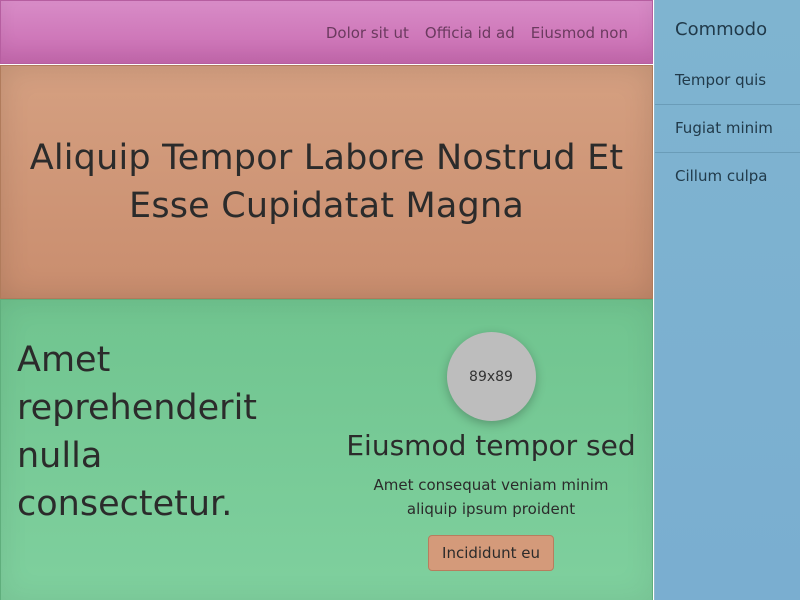  Describe the element at coordinates (579, 33) in the screenshot. I see `nav-link-eiusmod-non: Eiusmod non` at that location.